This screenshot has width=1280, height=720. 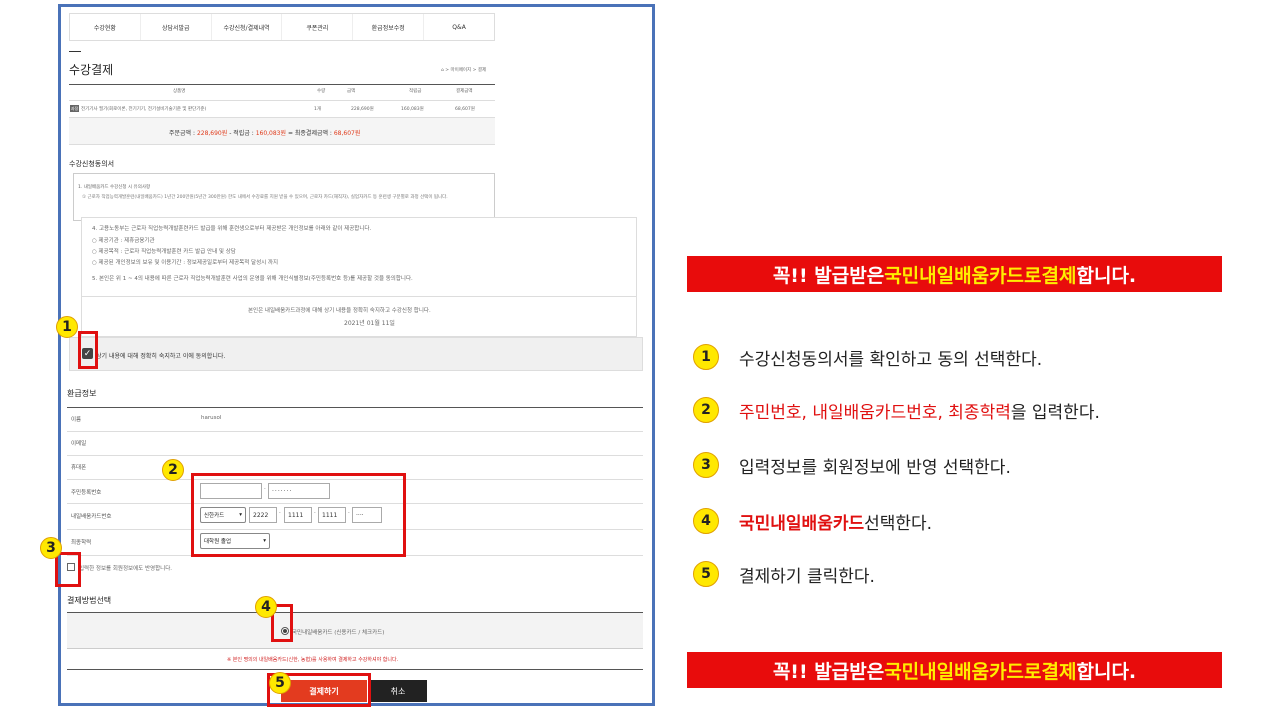 I want to click on step-3: 3 입력정보를 회원정보에 반영 선택한다., so click(x=852, y=465).